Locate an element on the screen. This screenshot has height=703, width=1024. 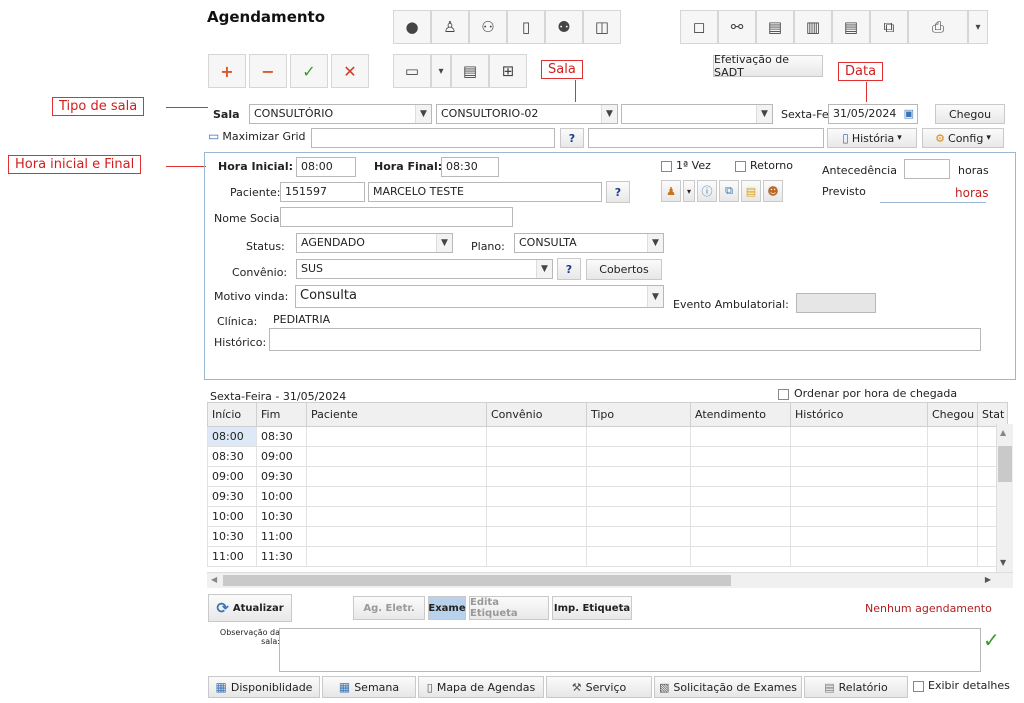
evento-input is located at coordinates (836, 303).